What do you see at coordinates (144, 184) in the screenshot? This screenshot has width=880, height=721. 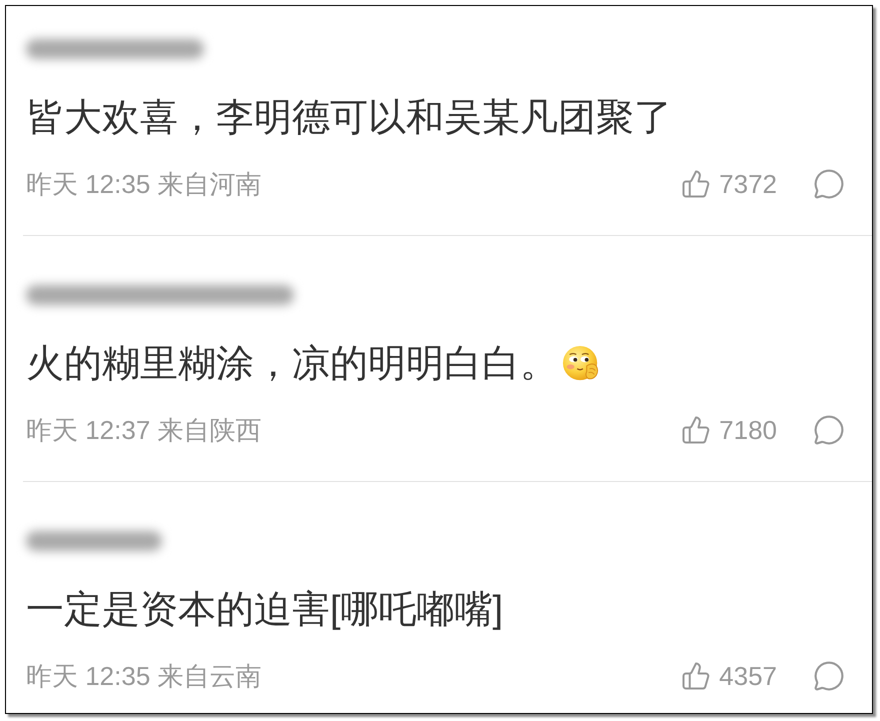 I see `comment-meta: 昨天 12:35 来自河南` at bounding box center [144, 184].